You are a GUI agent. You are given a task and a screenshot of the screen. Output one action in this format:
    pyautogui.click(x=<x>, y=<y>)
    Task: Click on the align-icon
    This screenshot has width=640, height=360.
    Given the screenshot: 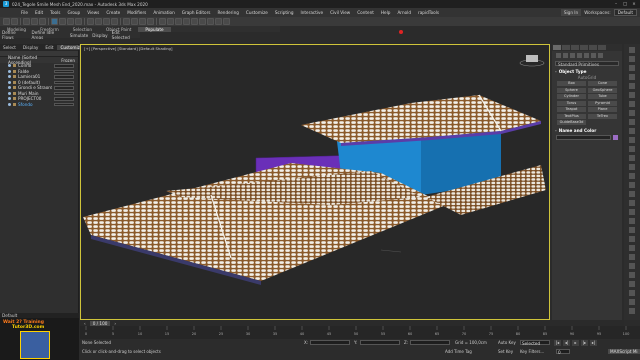 What is the action you would take?
    pyautogui.click(x=170, y=21)
    